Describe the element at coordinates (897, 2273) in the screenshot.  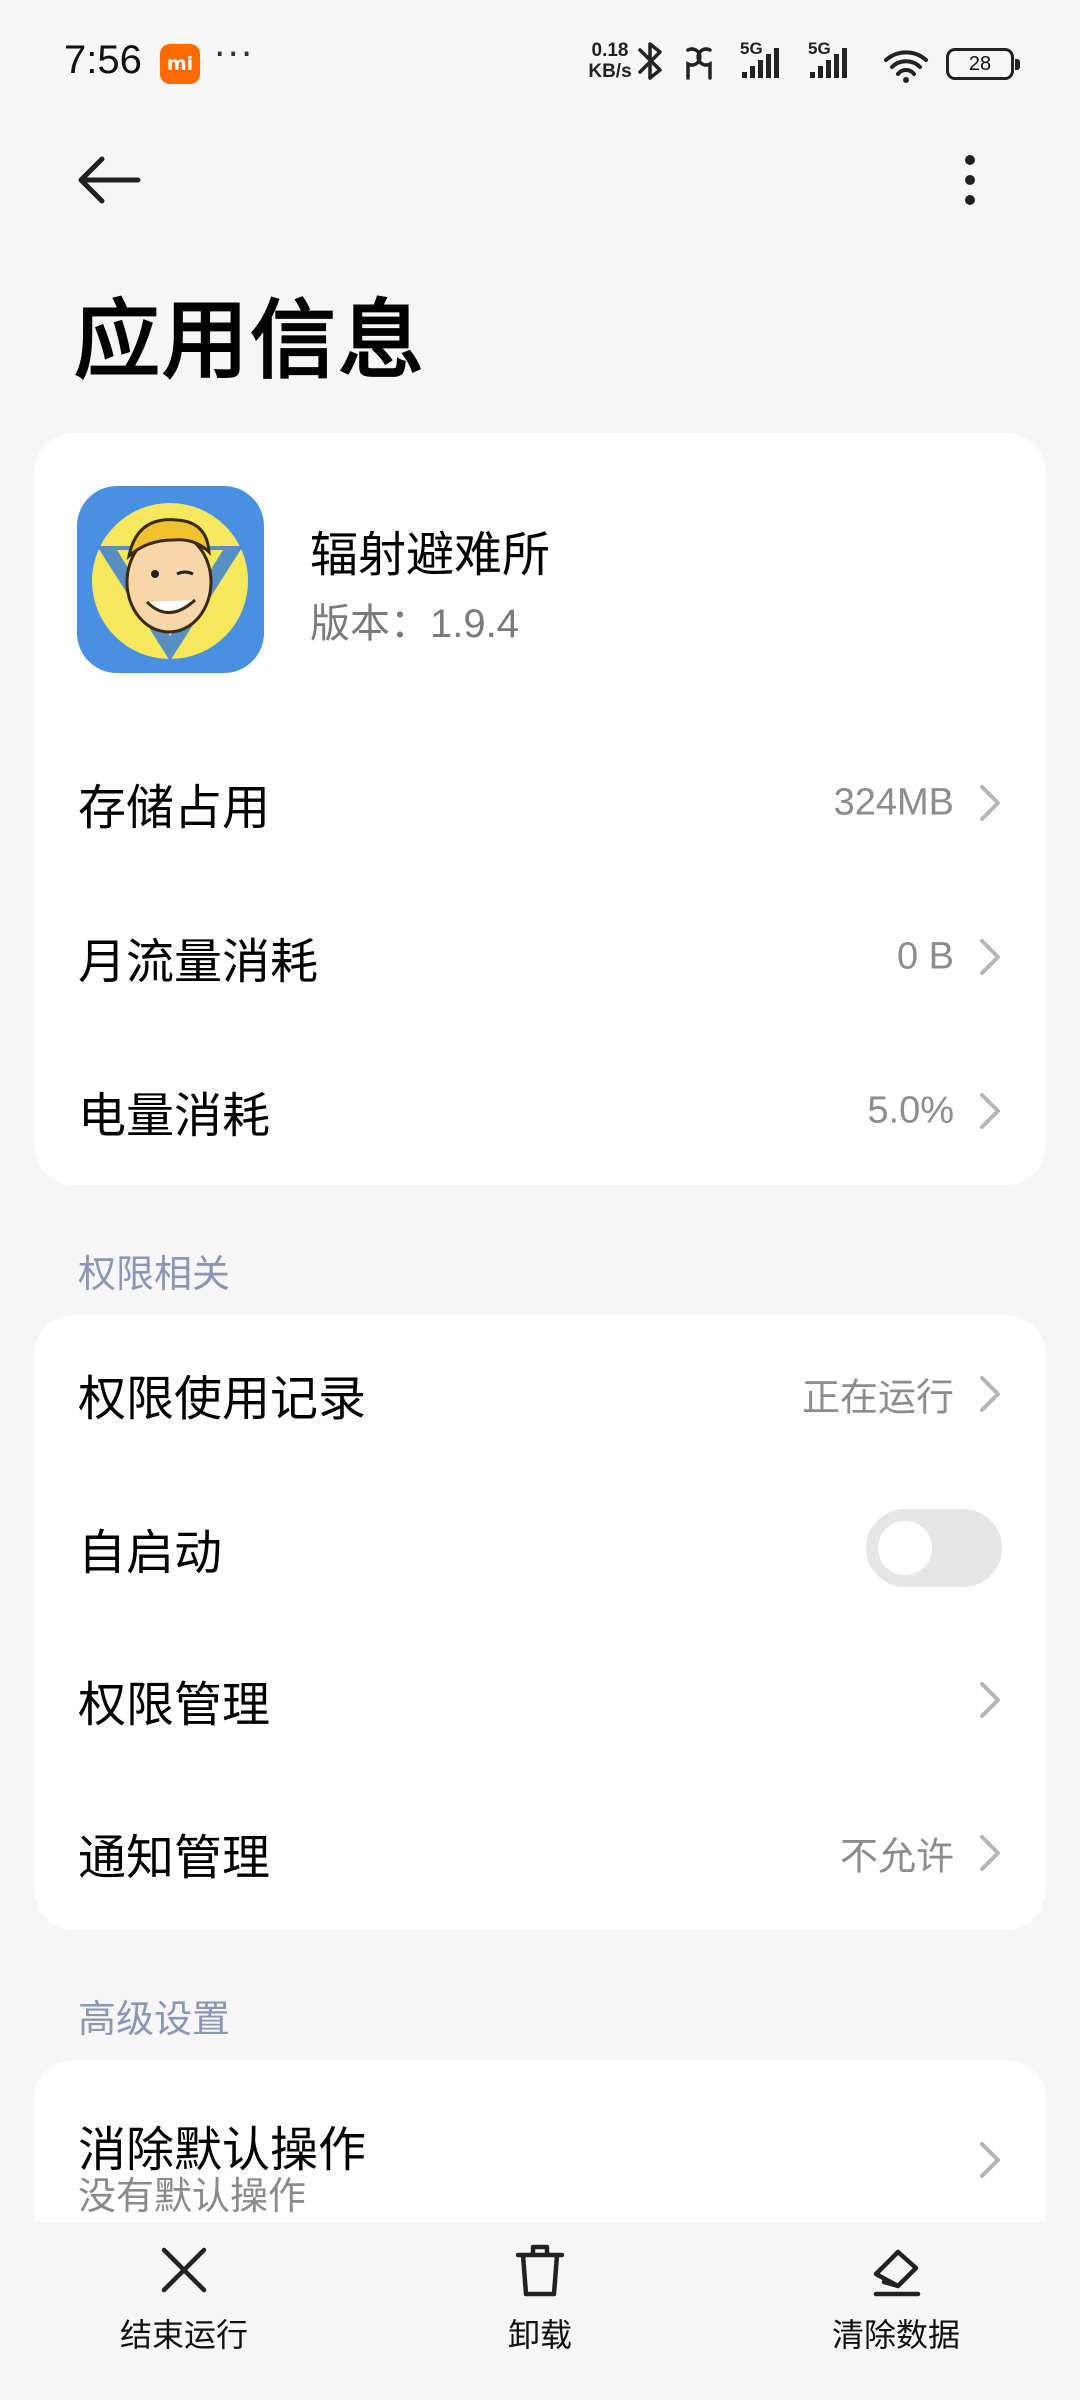
I see `eraser-icon` at that location.